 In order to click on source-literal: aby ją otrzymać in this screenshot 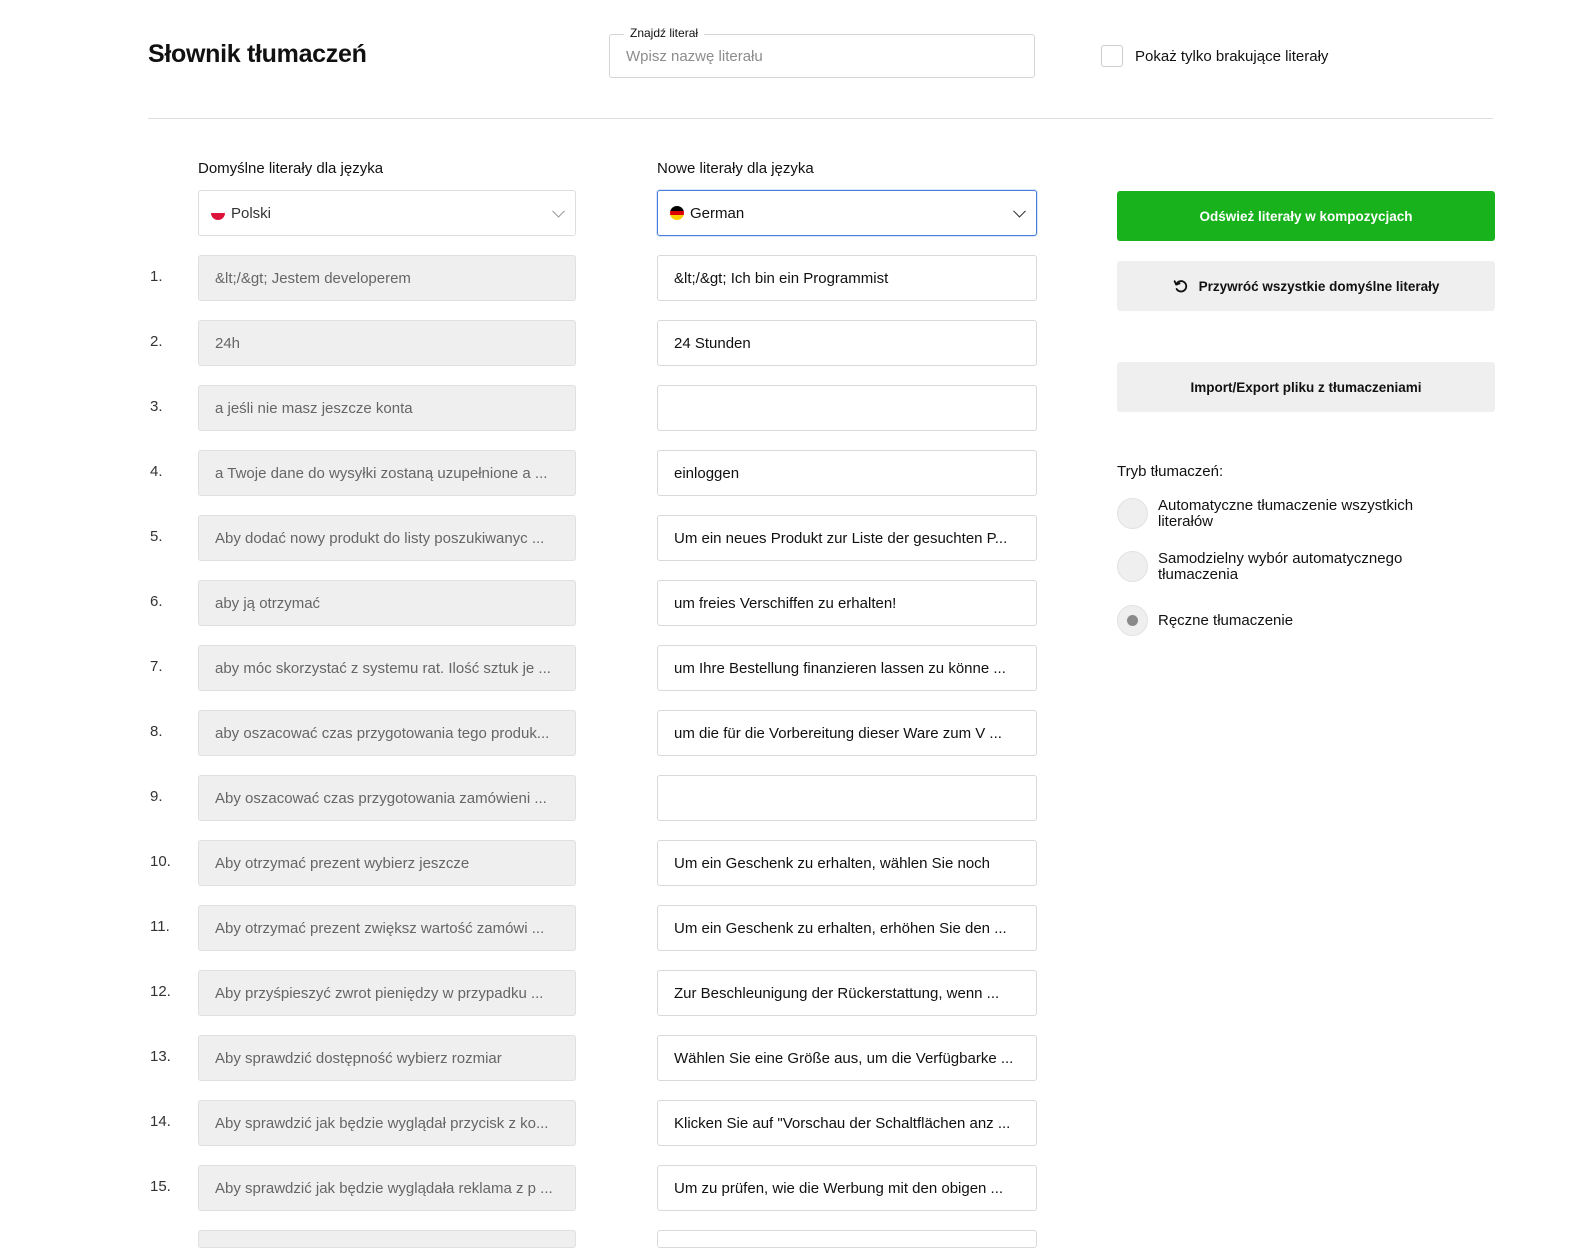, I will do `click(387, 603)`.